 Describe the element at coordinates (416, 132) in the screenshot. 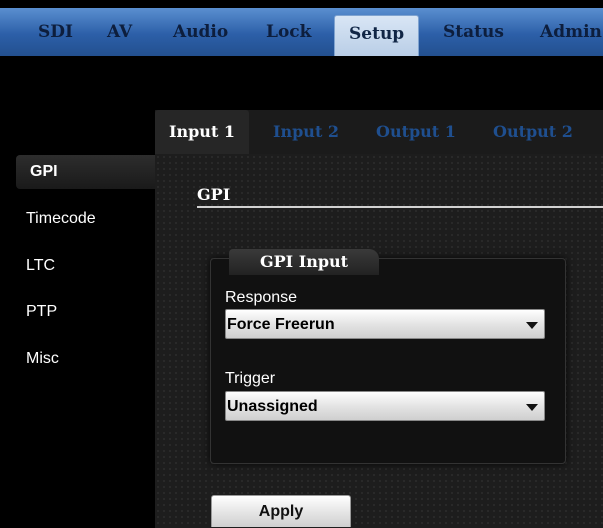

I see `sub-tab-output-1: Output 1` at that location.